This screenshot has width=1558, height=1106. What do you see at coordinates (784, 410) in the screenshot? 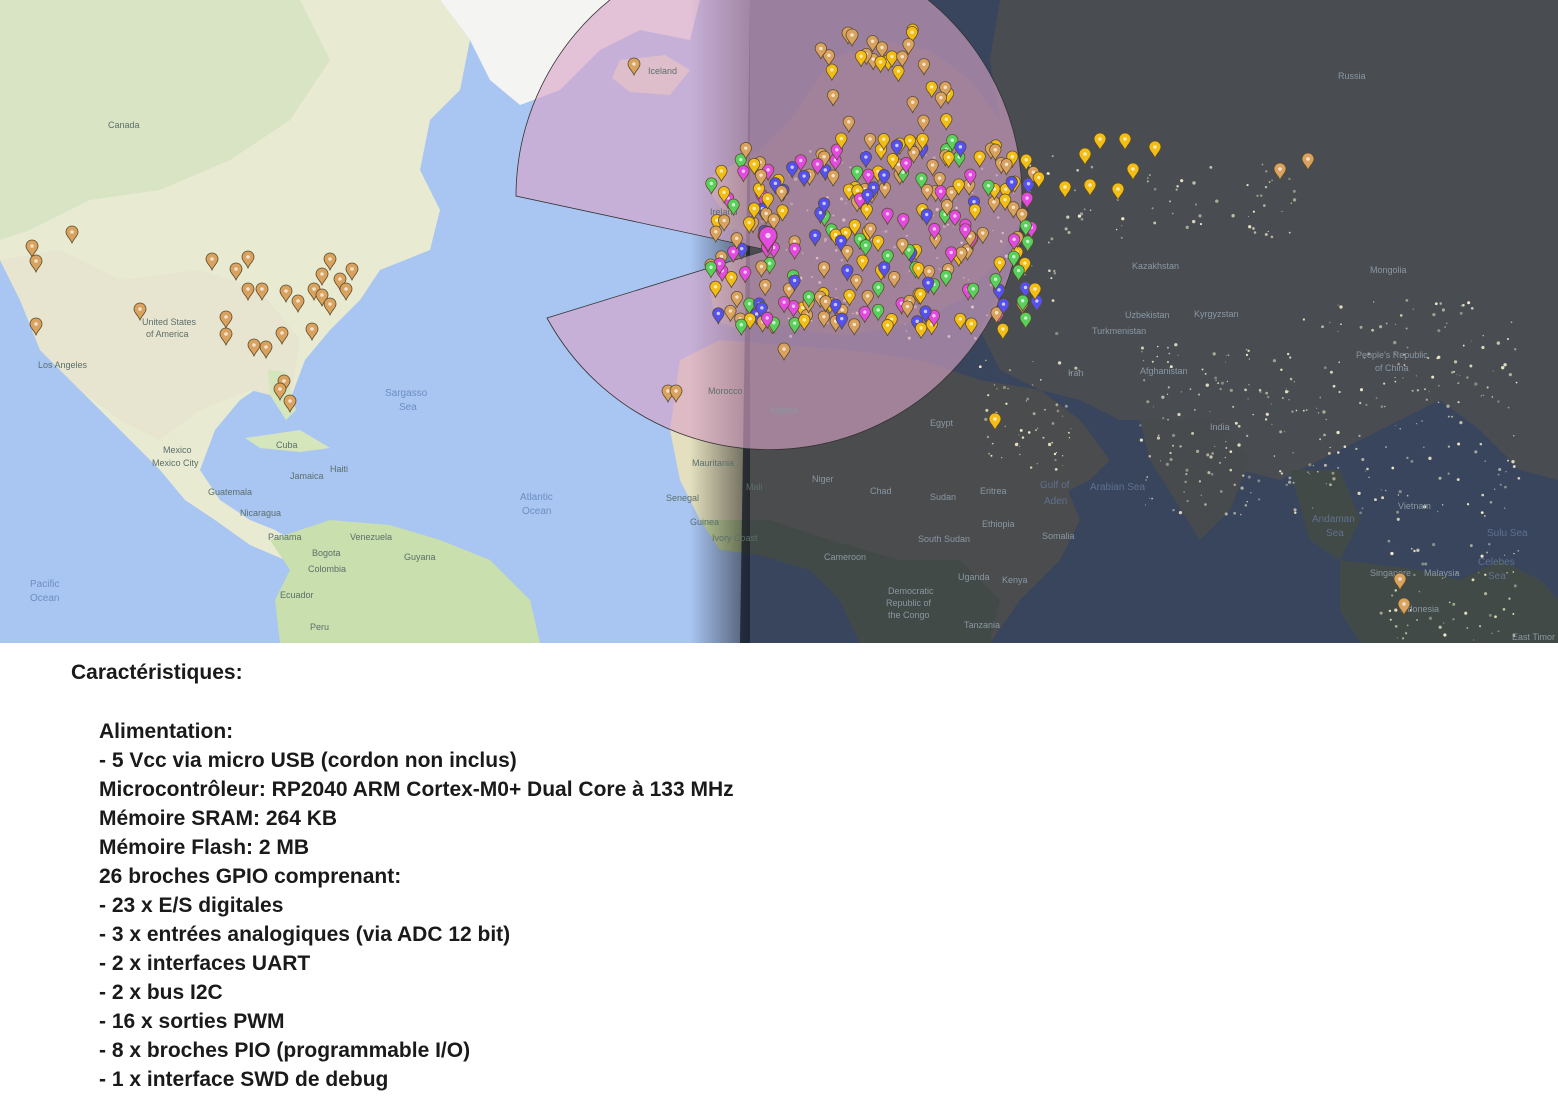
I see `map-label-algeria: Algeria` at bounding box center [784, 410].